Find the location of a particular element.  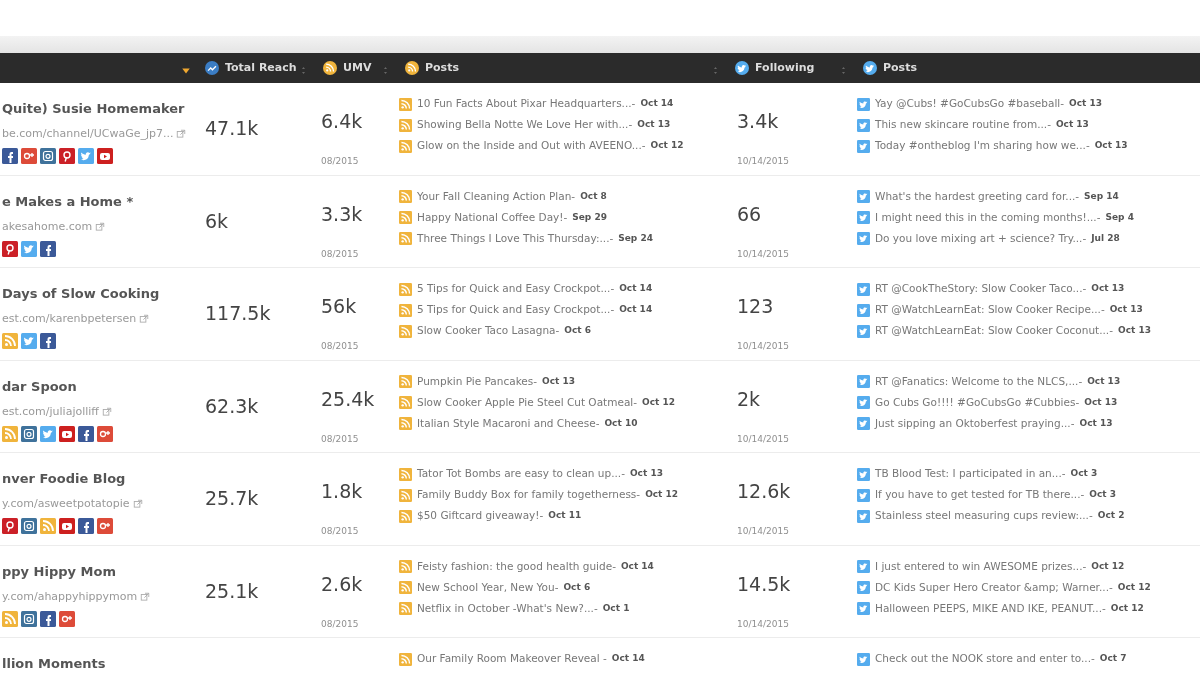

blog-name: ppy Hippy Mom is located at coordinates (59, 571).